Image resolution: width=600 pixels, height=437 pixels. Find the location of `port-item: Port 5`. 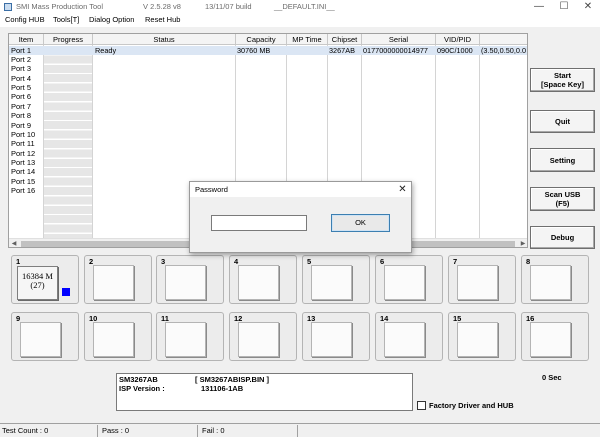

port-item: Port 5 is located at coordinates (21, 87).